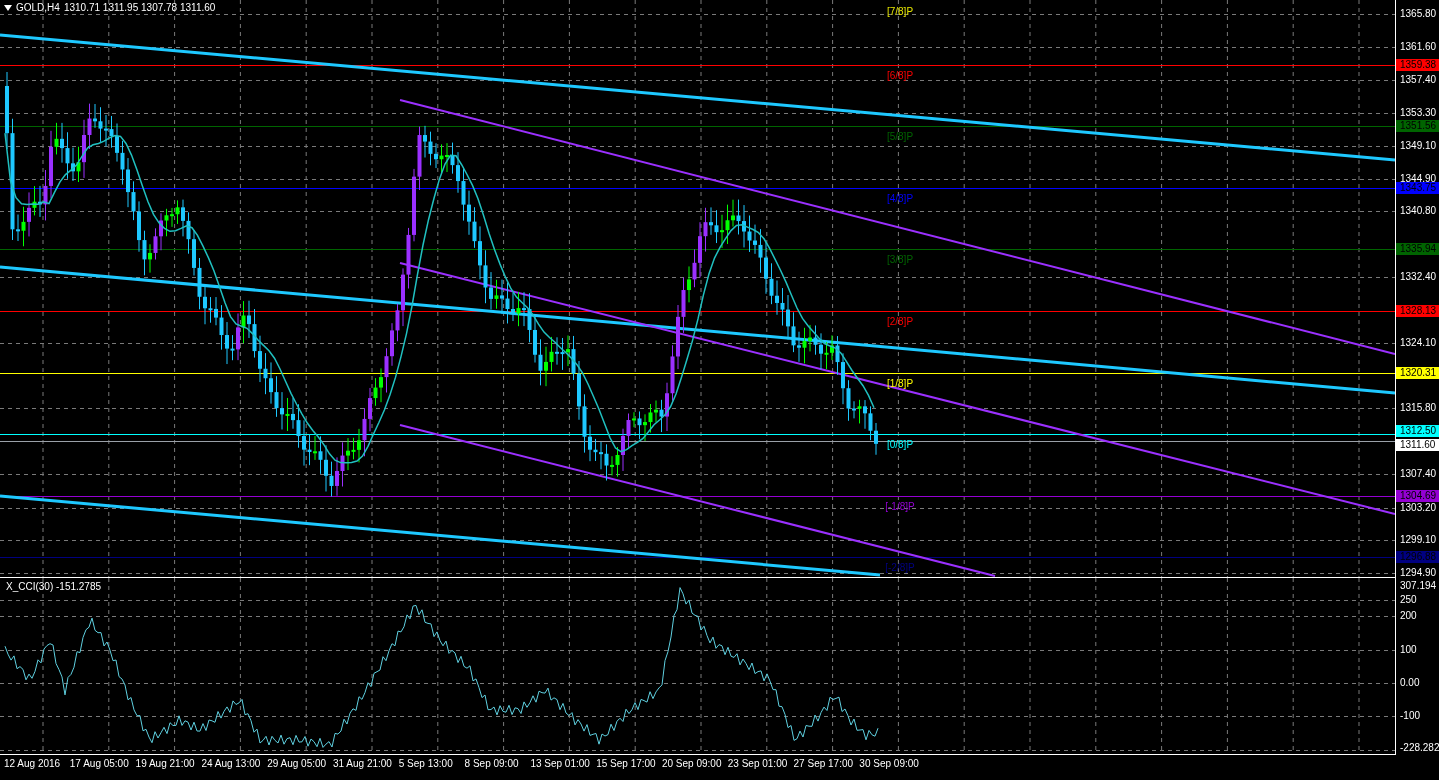  I want to click on level-price-marker: 1343.75, so click(1417, 187).